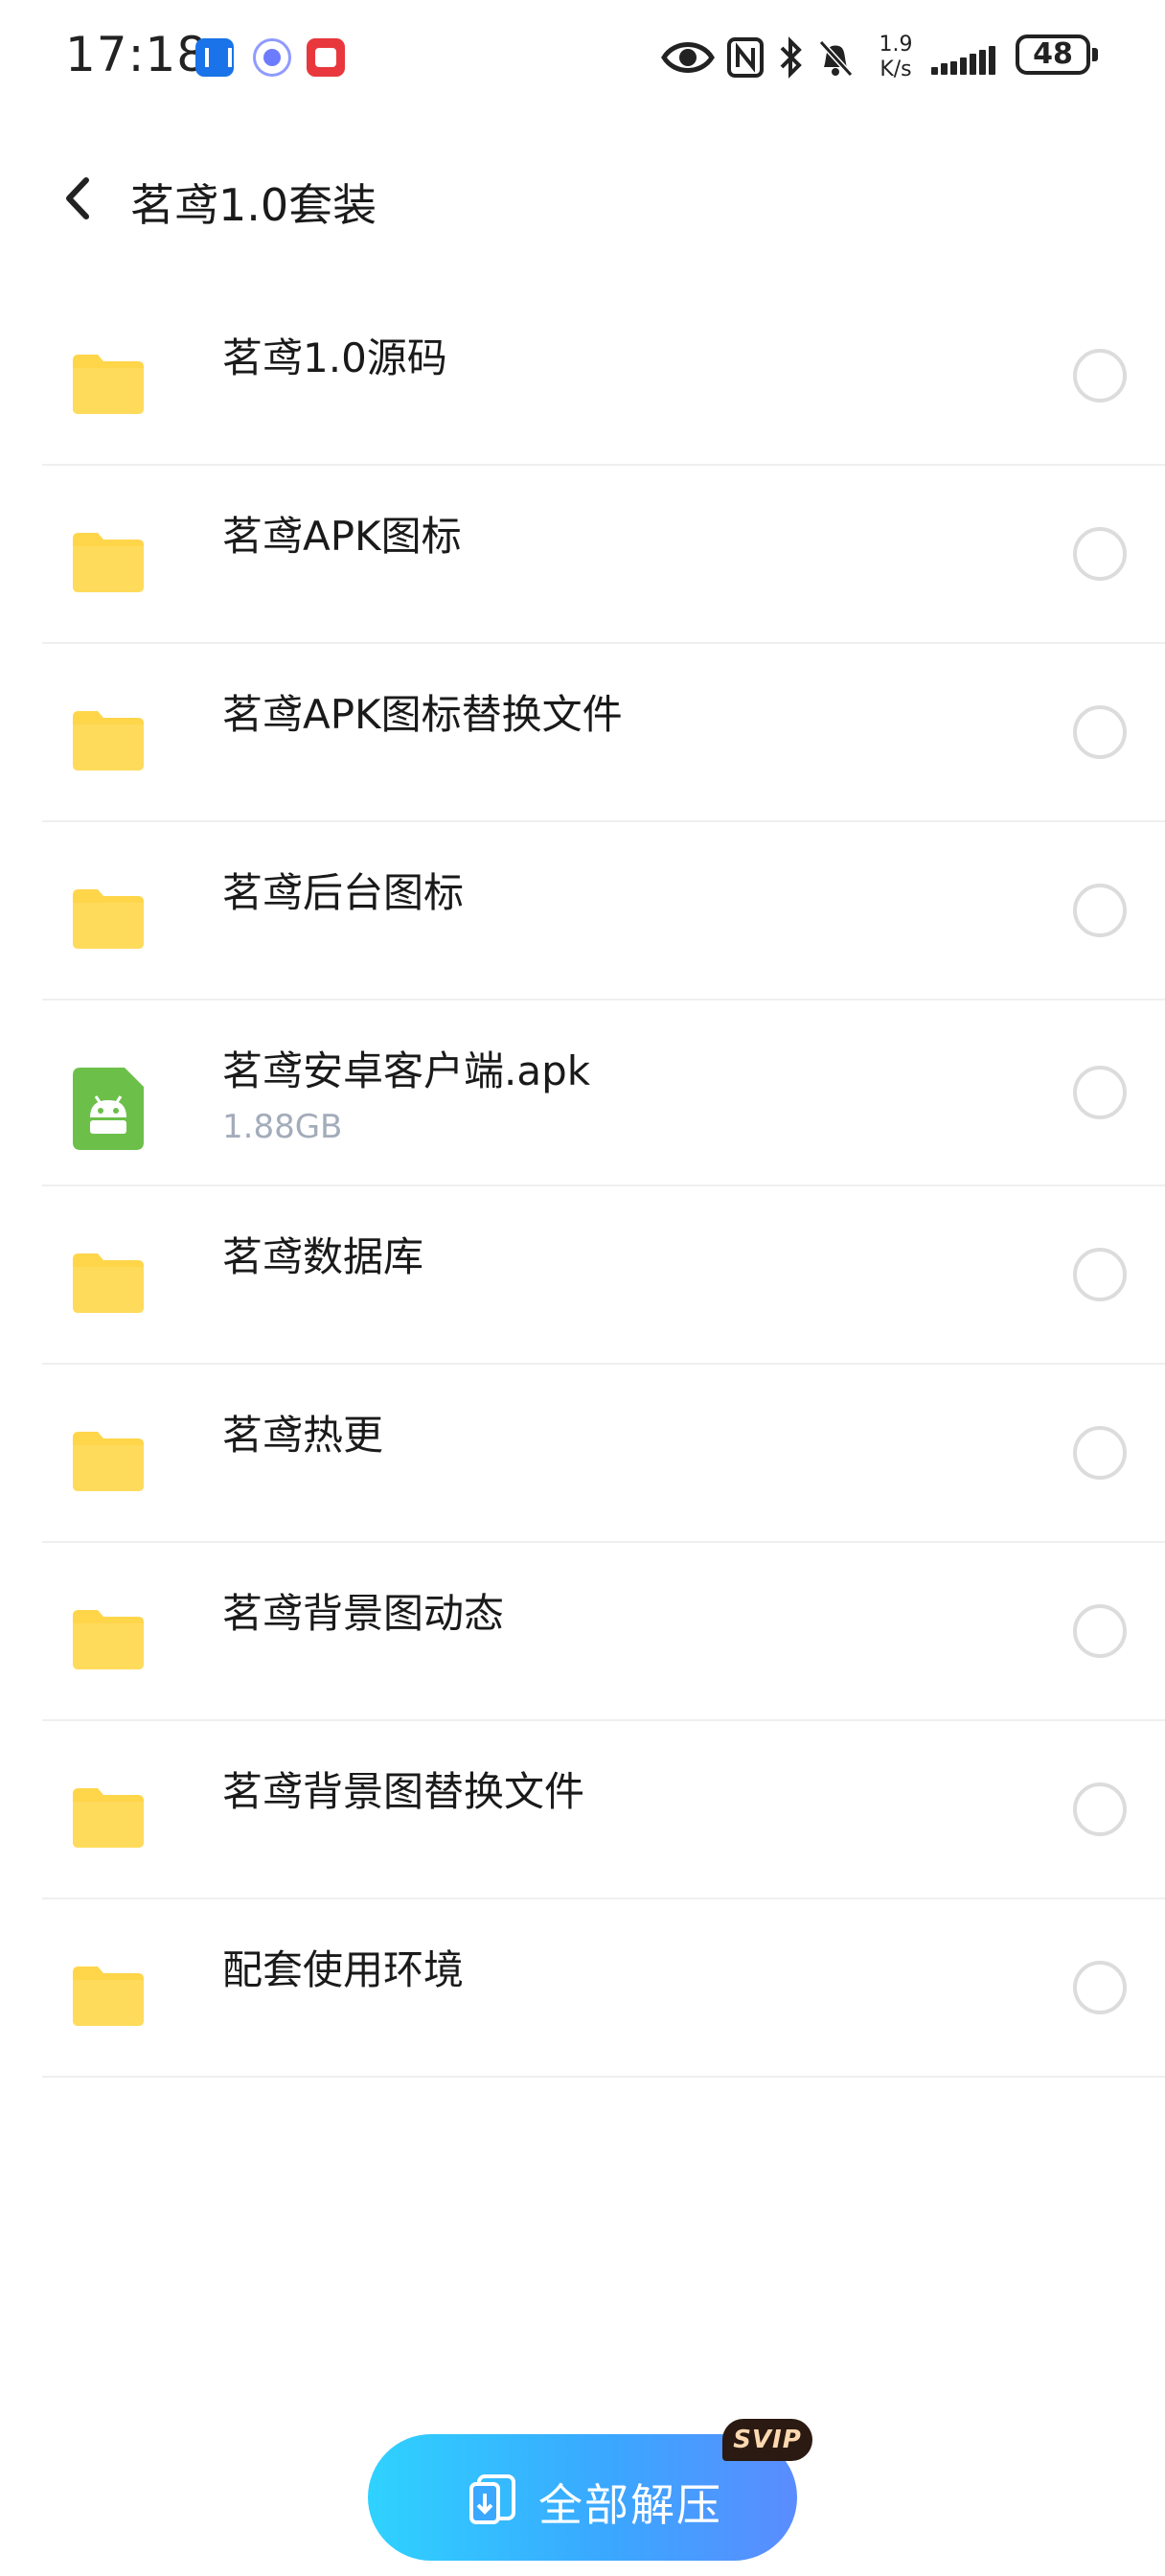 This screenshot has width=1165, height=2576. Describe the element at coordinates (896, 45) in the screenshot. I see `network-speed-value: 1.9` at that location.